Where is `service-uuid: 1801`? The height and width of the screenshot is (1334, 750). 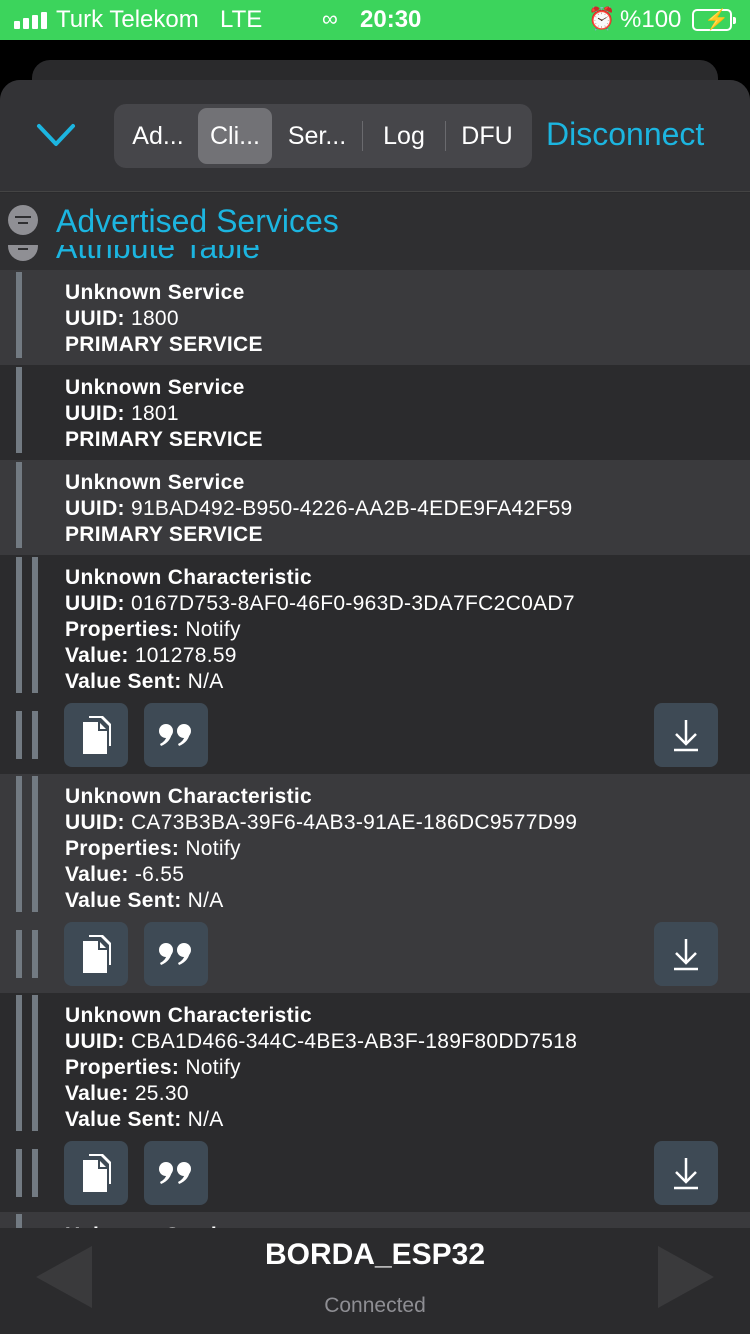 service-uuid: 1801 is located at coordinates (154, 413).